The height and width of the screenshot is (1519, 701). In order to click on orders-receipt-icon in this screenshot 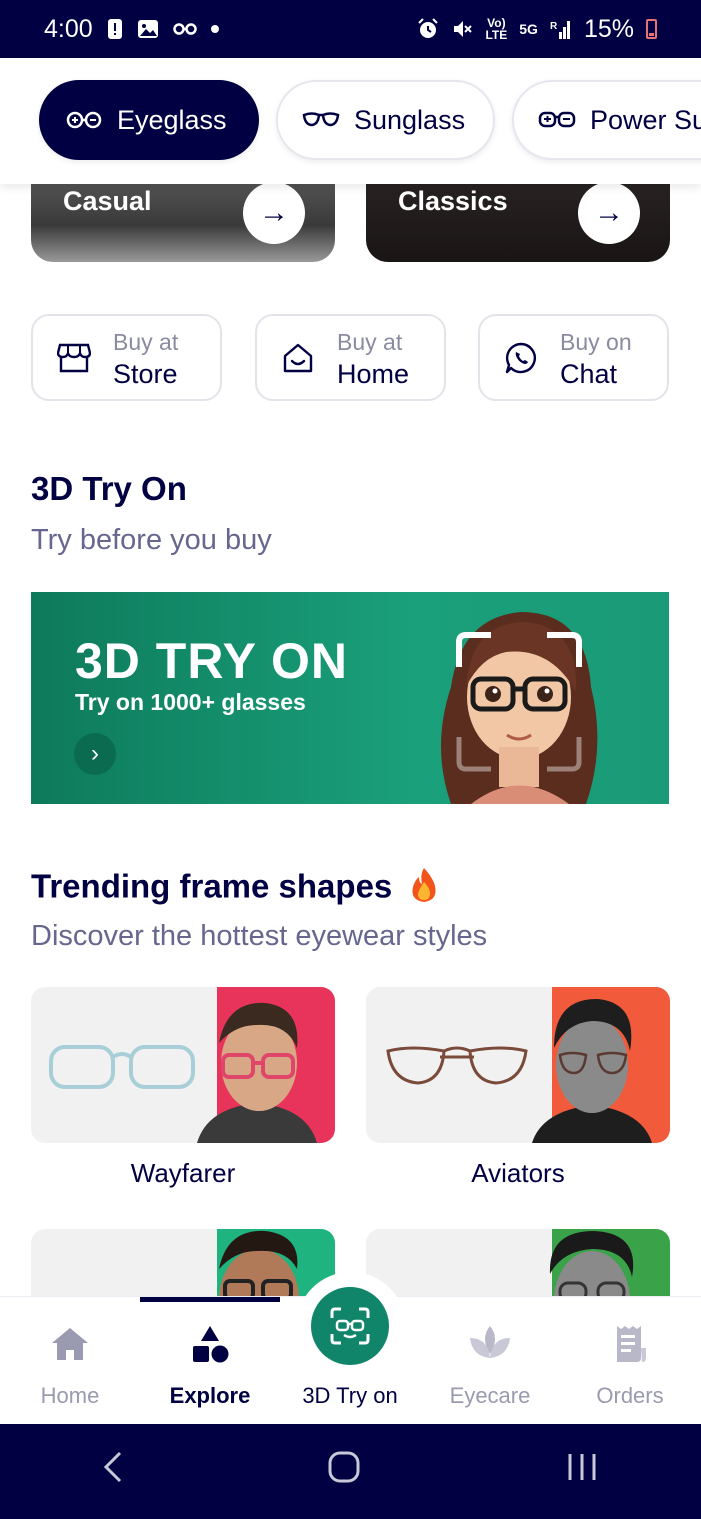, I will do `click(630, 1344)`.